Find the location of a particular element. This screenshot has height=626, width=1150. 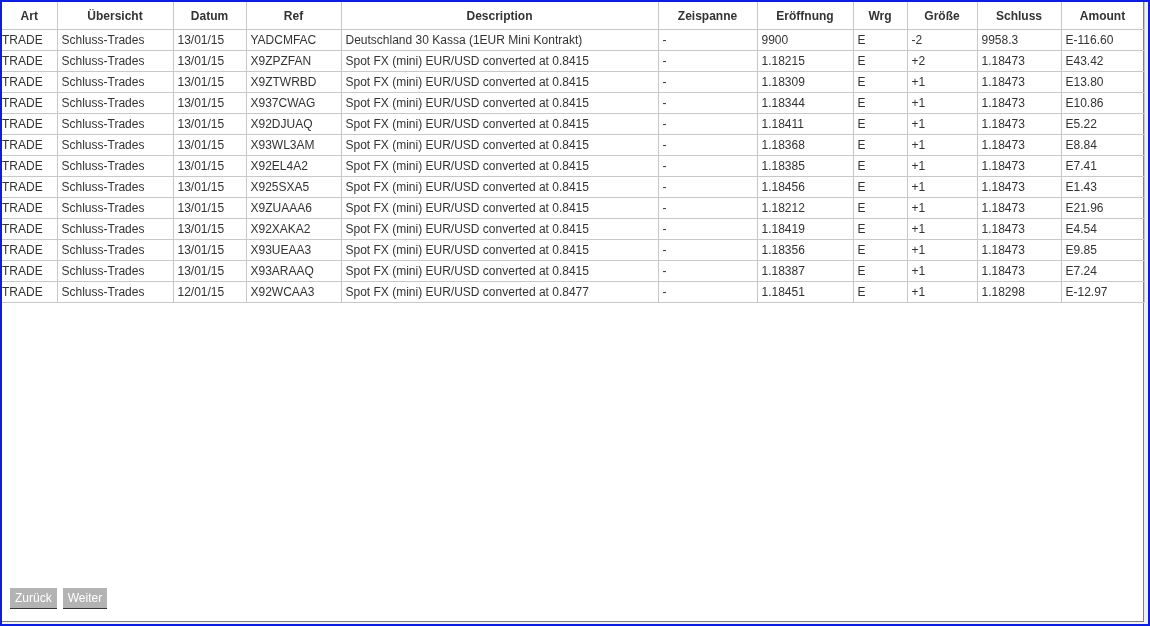

table-cell: 1.18344 is located at coordinates (805, 103).